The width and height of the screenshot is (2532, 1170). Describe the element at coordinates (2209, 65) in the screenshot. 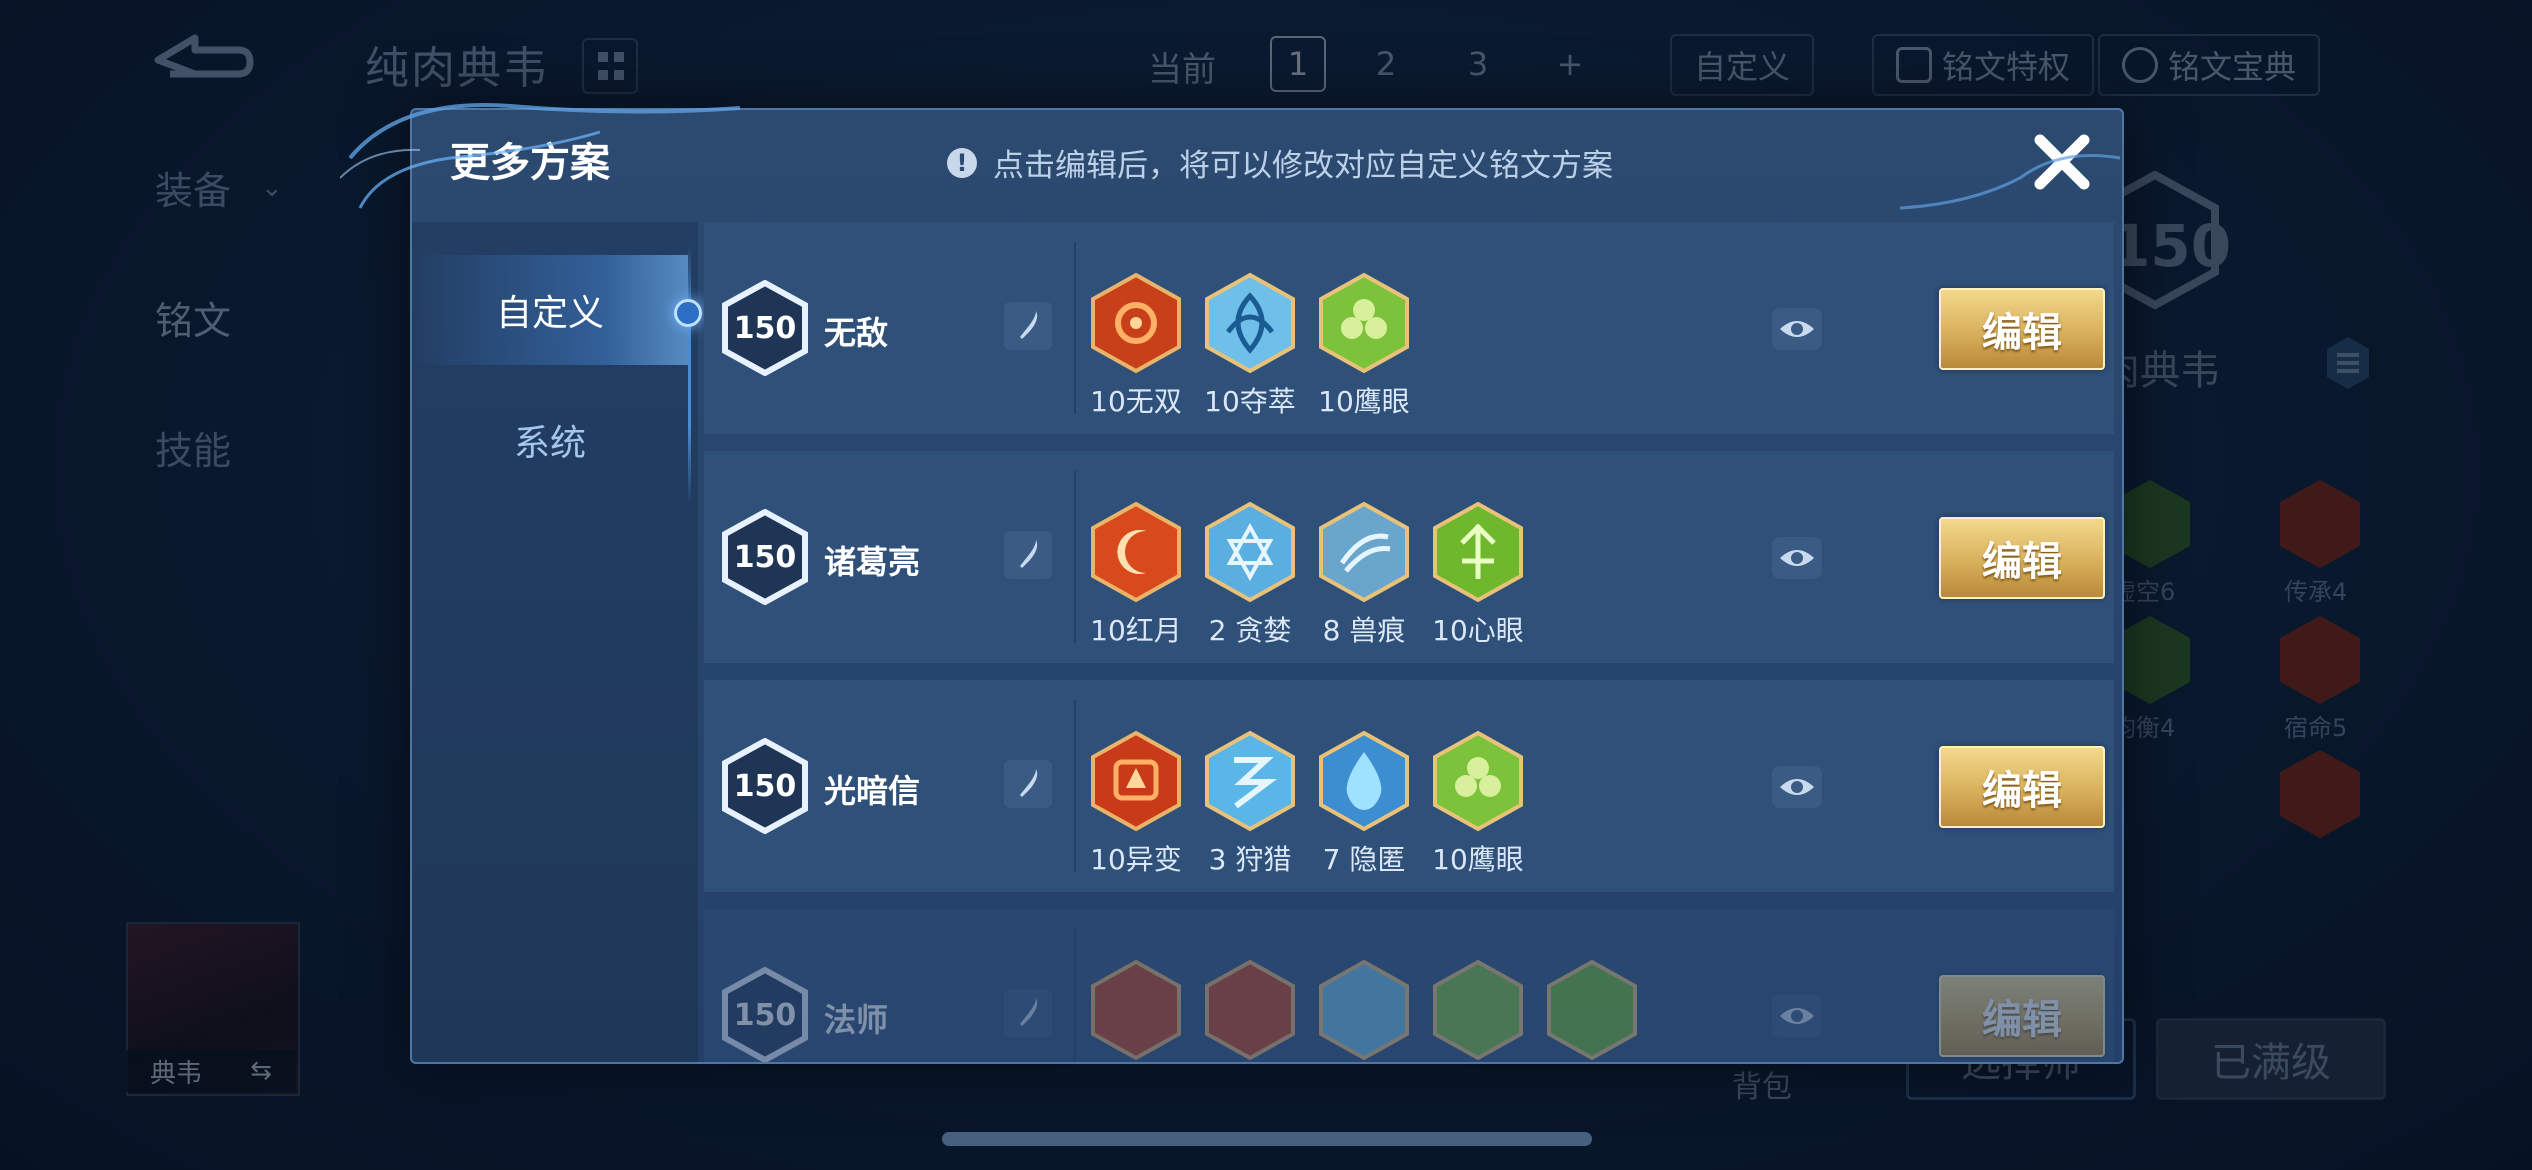

I see `rune-treasure-button: 铭文宝典` at that location.